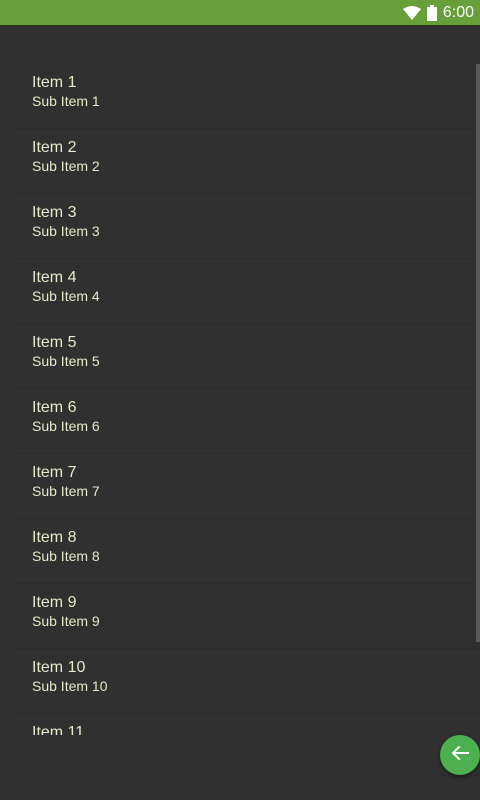 This screenshot has width=480, height=800. Describe the element at coordinates (248, 551) in the screenshot. I see `list-item: Item 8 Sub Item 8` at that location.